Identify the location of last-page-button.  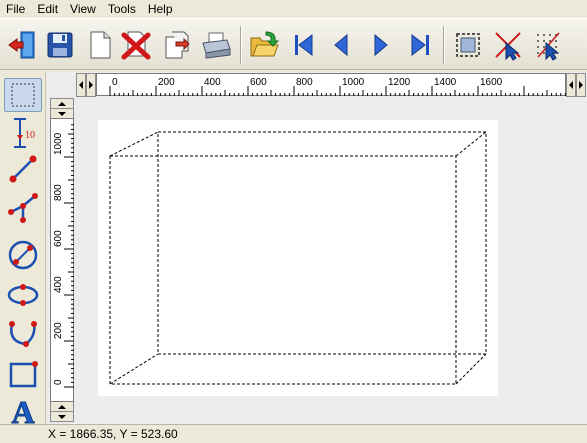
(420, 45).